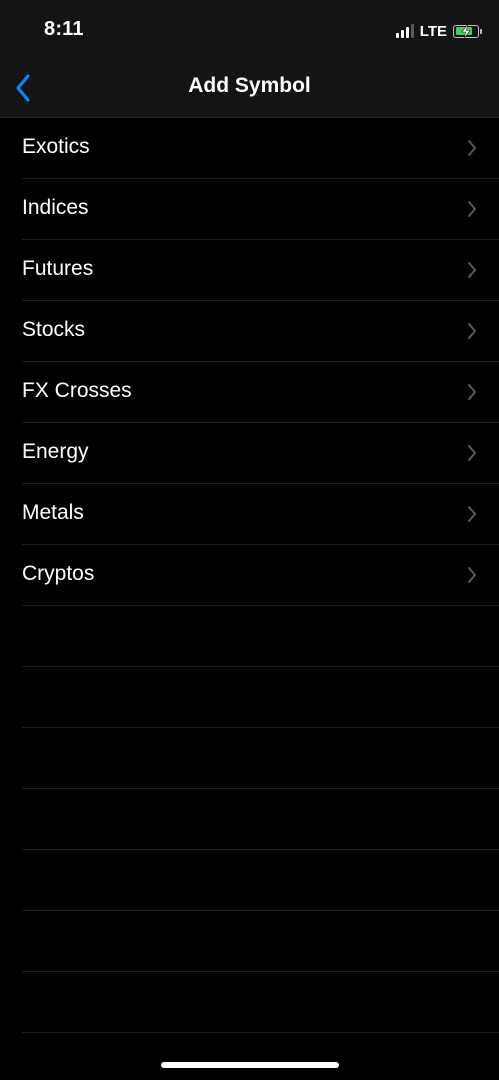 This screenshot has width=499, height=1080. What do you see at coordinates (250, 1065) in the screenshot?
I see `home-indicator` at bounding box center [250, 1065].